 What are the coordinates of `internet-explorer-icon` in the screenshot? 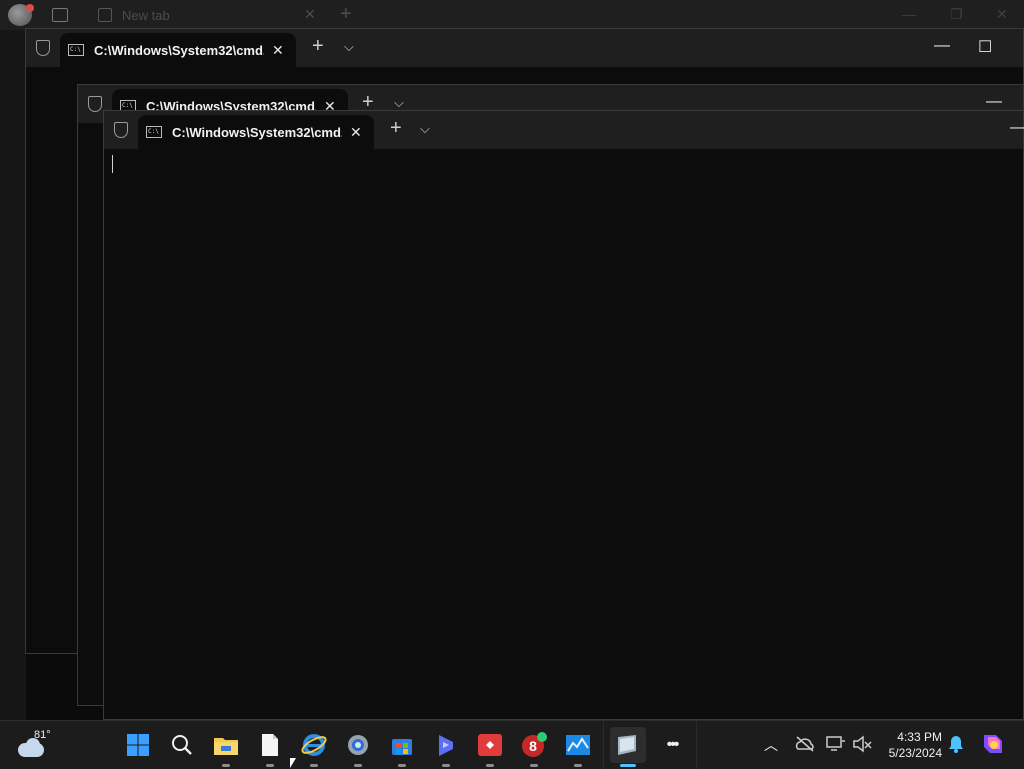 It's located at (314, 745).